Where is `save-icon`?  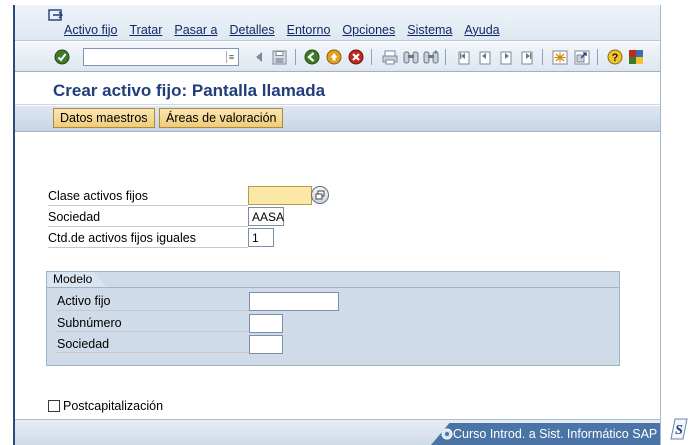
save-icon is located at coordinates (279, 57).